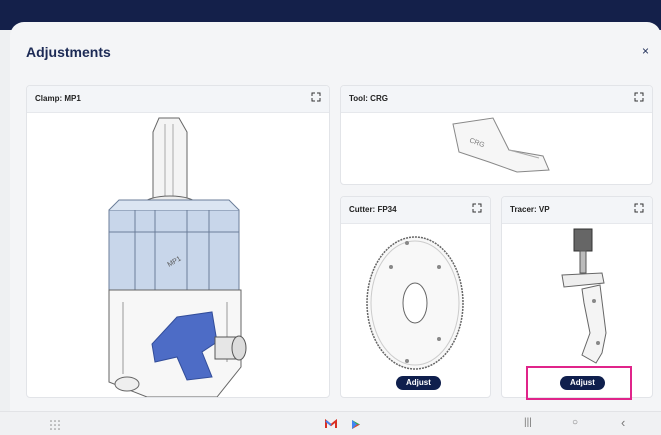  I want to click on system-nav-bar: ||| ○ ‹, so click(330, 423).